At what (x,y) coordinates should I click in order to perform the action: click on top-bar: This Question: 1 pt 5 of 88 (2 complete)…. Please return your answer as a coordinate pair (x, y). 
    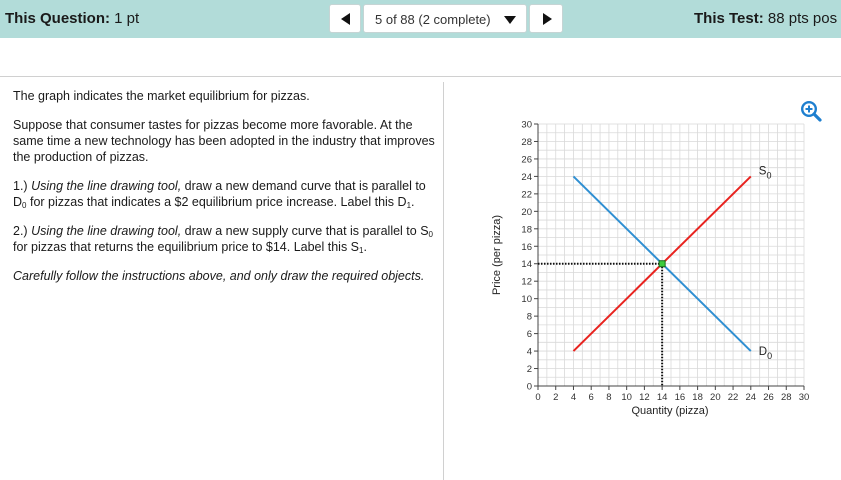
    Looking at the image, I should click on (420, 19).